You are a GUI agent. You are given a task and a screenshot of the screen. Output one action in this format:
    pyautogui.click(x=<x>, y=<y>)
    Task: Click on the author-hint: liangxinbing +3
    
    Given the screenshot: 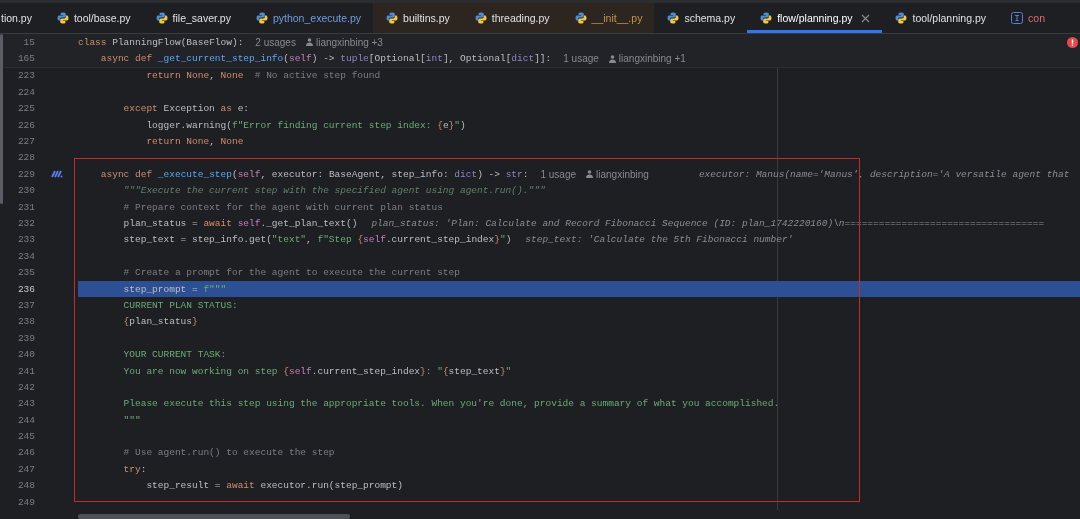 What is the action you would take?
    pyautogui.click(x=344, y=42)
    